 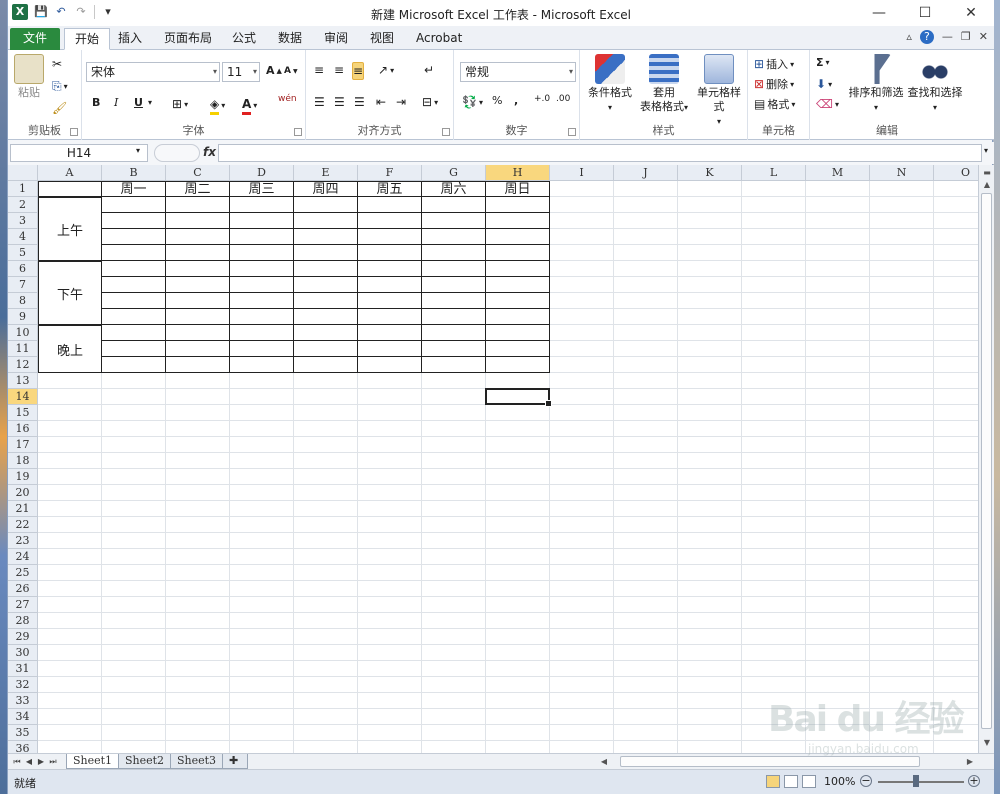 I want to click on cell-i12, so click(x=582, y=365).